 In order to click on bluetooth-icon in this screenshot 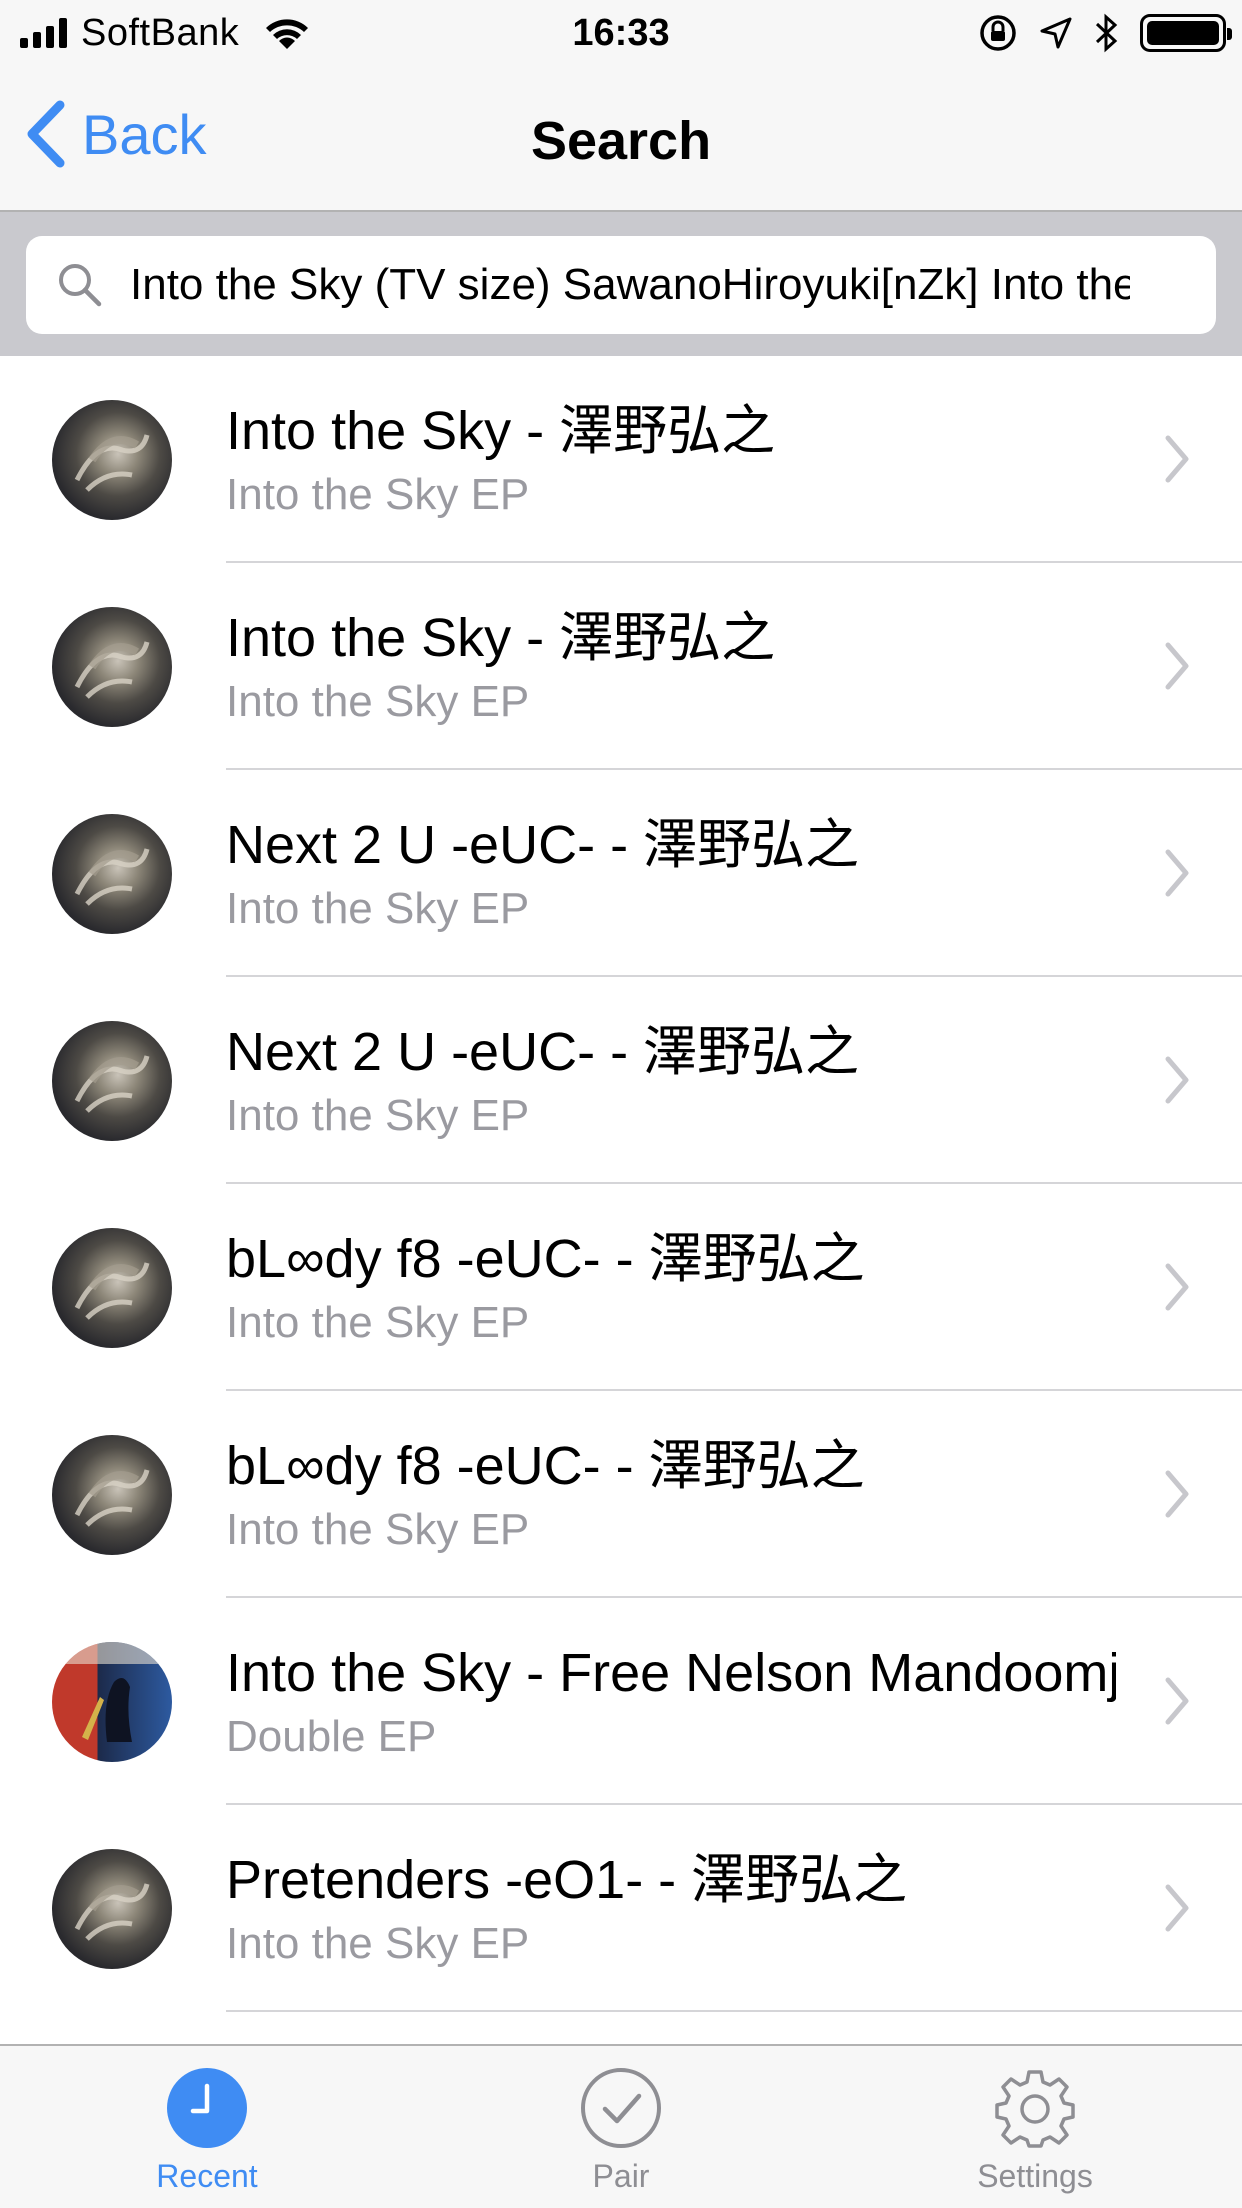, I will do `click(1106, 33)`.